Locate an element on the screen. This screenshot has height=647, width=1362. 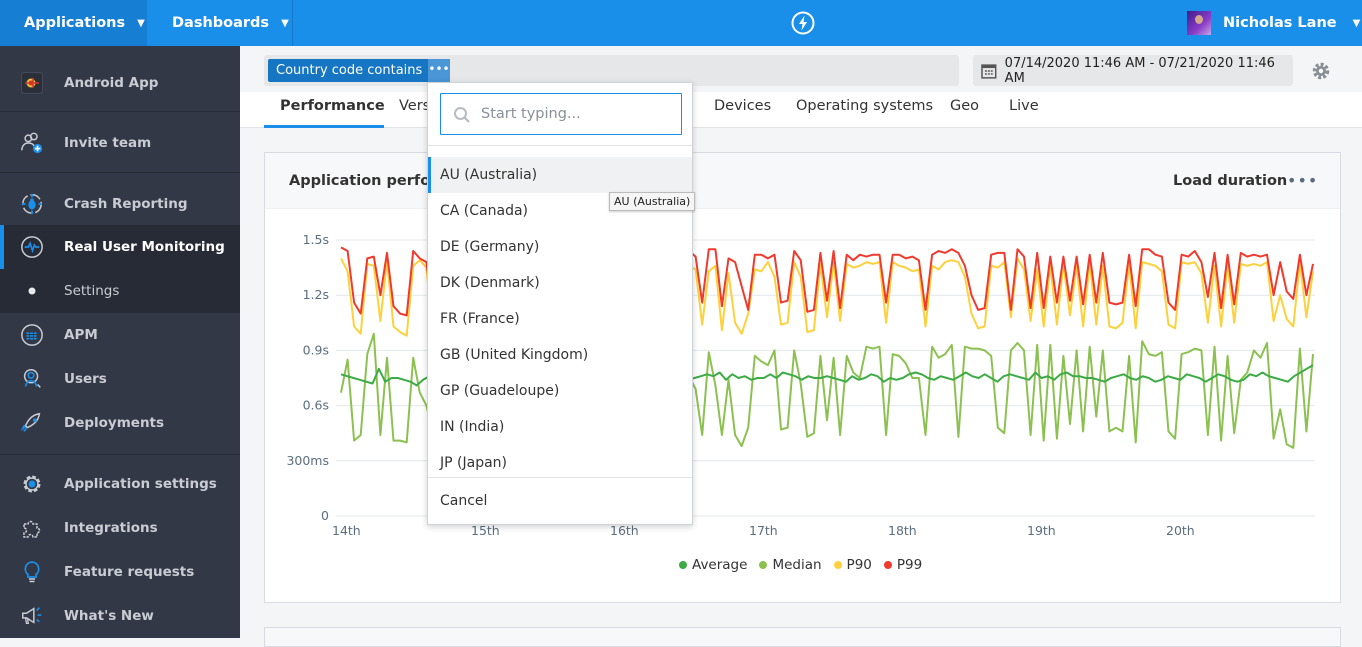
y-tick-label: 1.2s is located at coordinates (316, 294).